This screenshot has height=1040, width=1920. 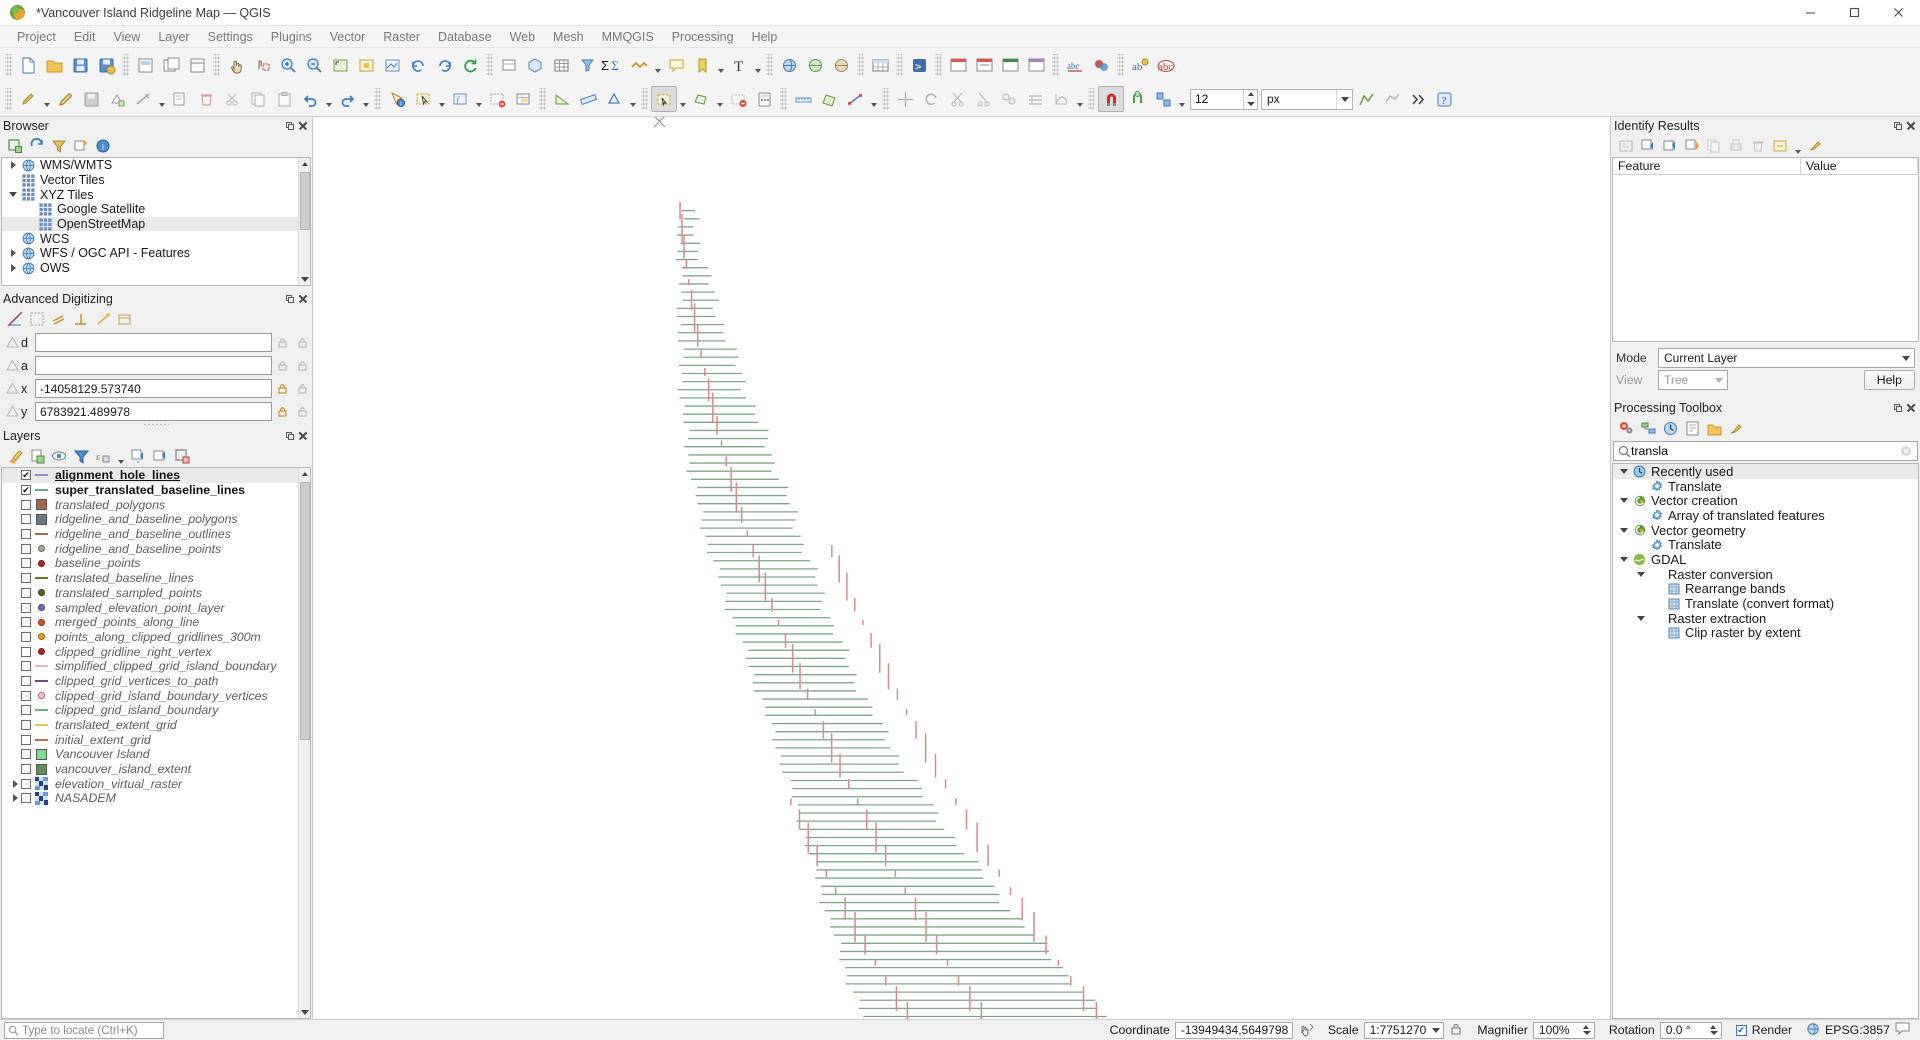 I want to click on layer-item: translated_extent_grid, so click(x=156, y=725).